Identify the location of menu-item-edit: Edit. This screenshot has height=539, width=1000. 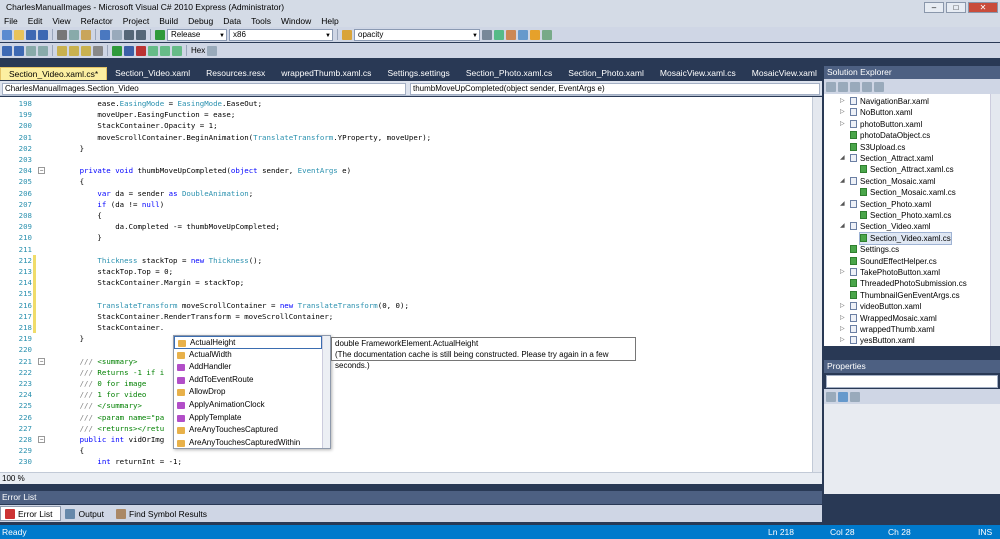
(36, 21).